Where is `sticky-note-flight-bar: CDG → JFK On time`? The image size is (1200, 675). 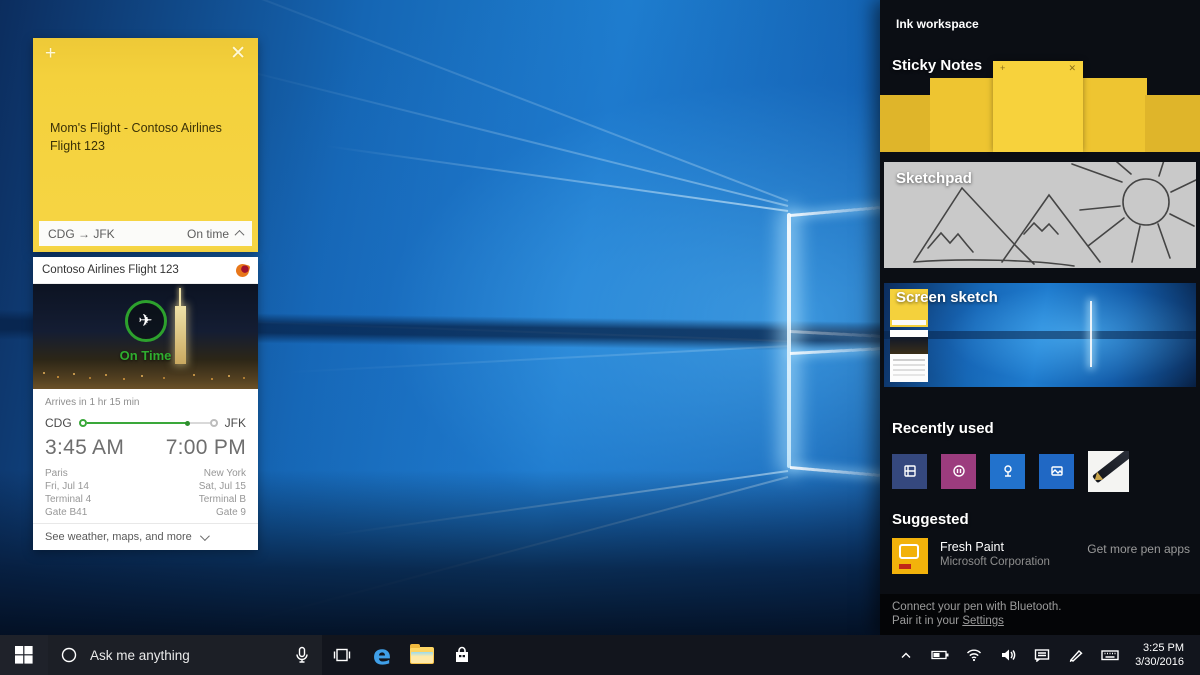 sticky-note-flight-bar: CDG → JFK On time is located at coordinates (145, 233).